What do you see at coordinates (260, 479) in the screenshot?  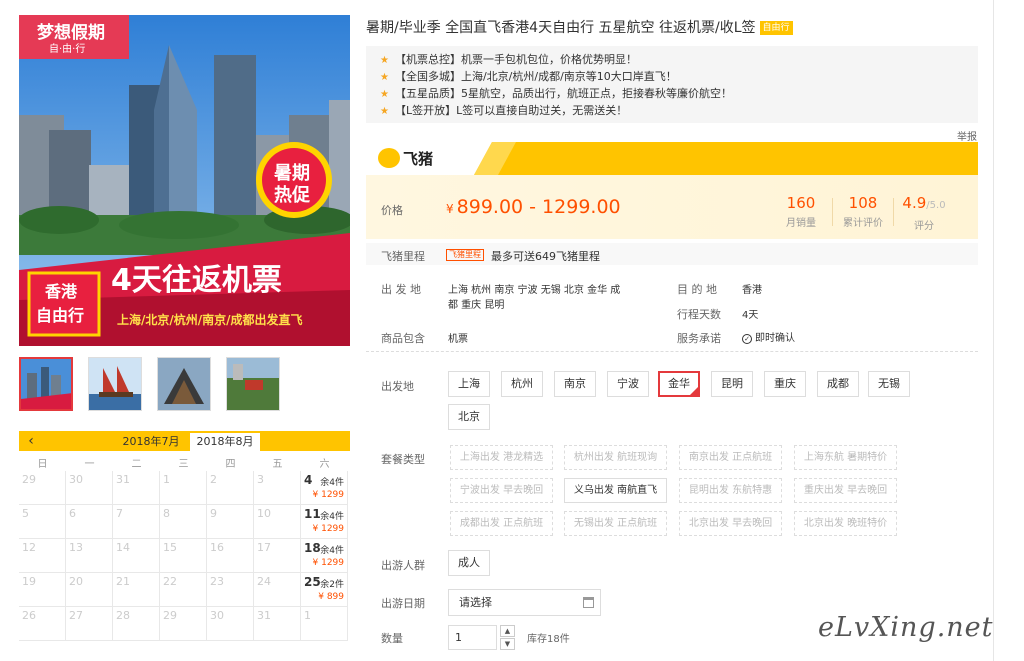 I see `calendar-day-number: 3` at bounding box center [260, 479].